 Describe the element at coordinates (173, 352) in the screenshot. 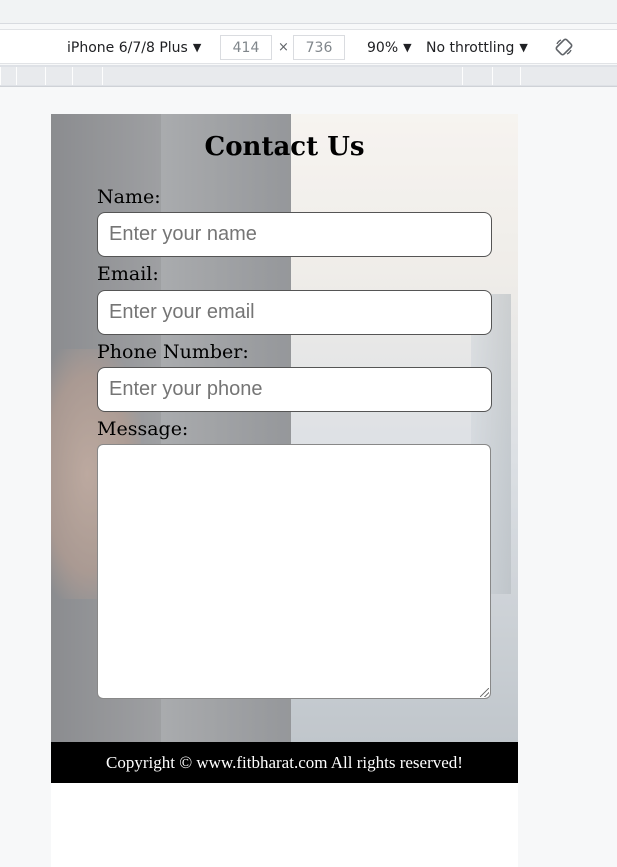

I see `phone-label: Phone Number:` at that location.